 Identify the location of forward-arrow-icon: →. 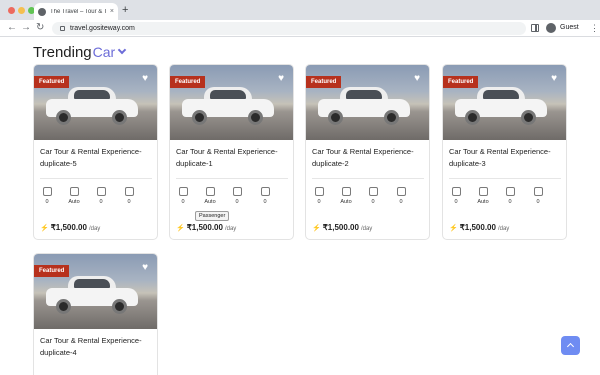
(26, 28).